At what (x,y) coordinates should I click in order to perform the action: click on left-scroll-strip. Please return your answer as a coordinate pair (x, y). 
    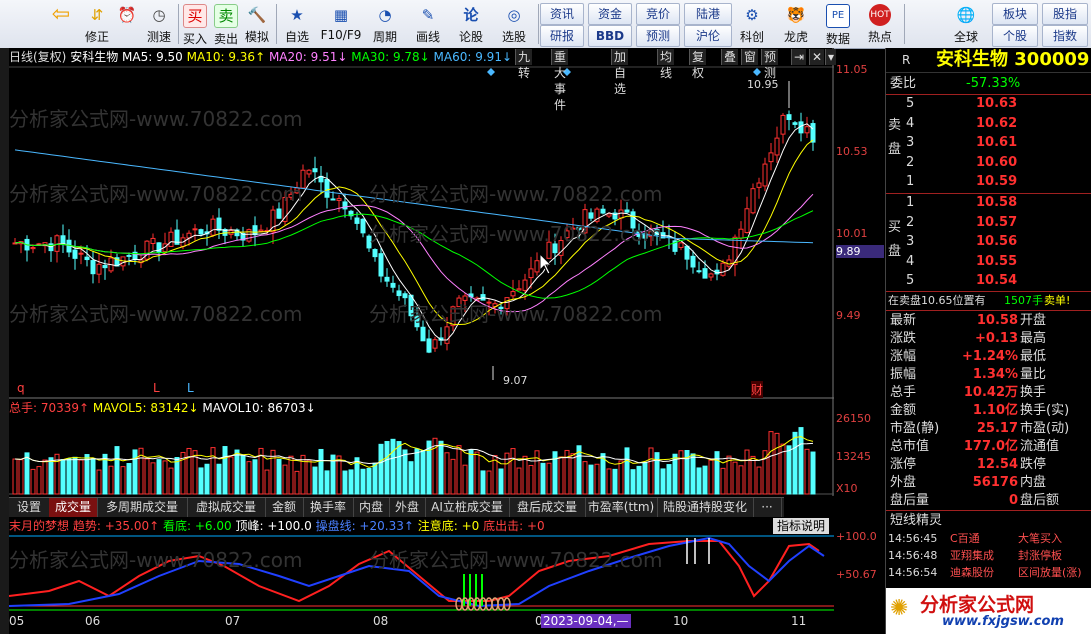
    Looking at the image, I should click on (4, 341).